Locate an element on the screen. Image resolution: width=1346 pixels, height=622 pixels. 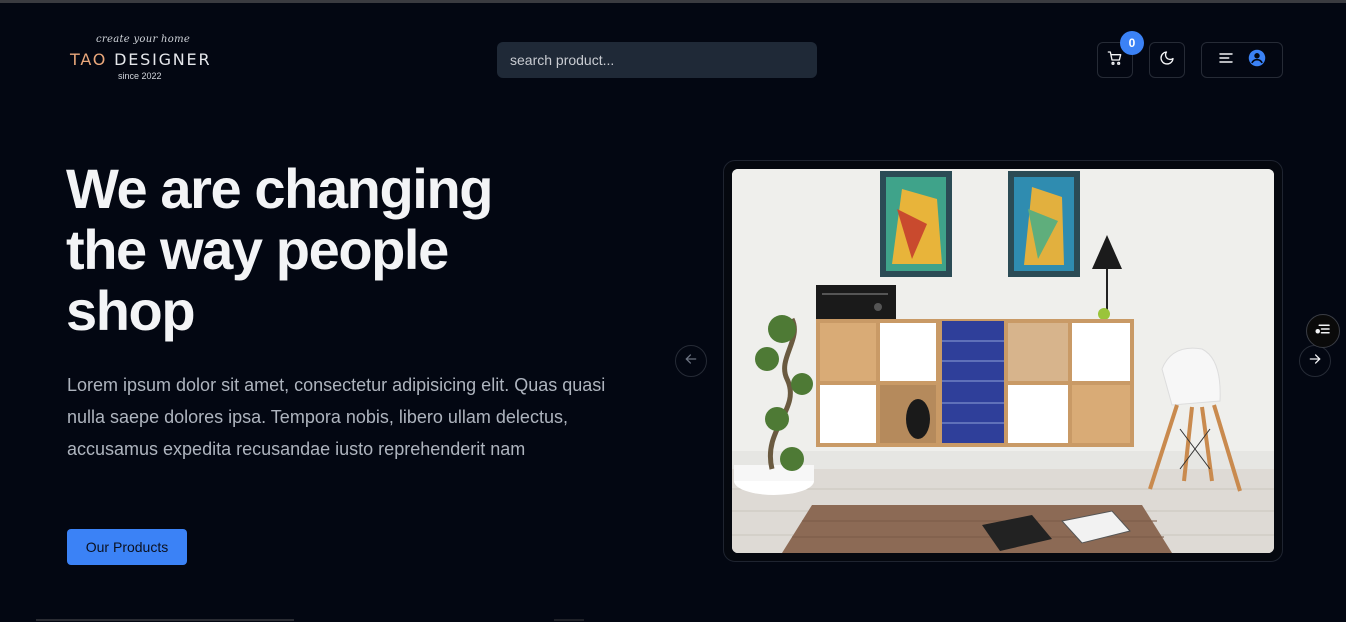
scroll-indicator-secondary is located at coordinates (569, 620).